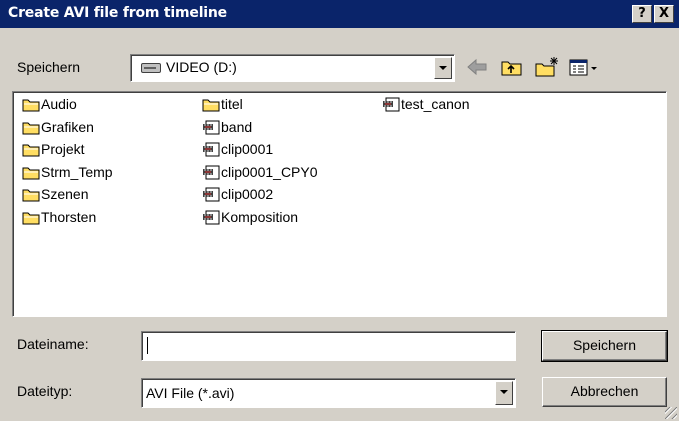 Image resolution: width=679 pixels, height=421 pixels. I want to click on filename-input, so click(328, 346).